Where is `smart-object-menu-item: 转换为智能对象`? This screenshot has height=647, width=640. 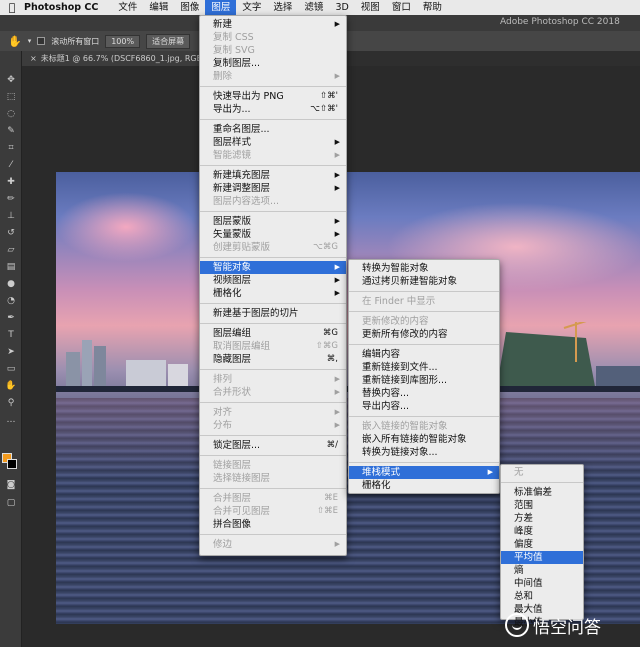
smart-object-menu-item: 转换为智能对象 is located at coordinates (424, 268).